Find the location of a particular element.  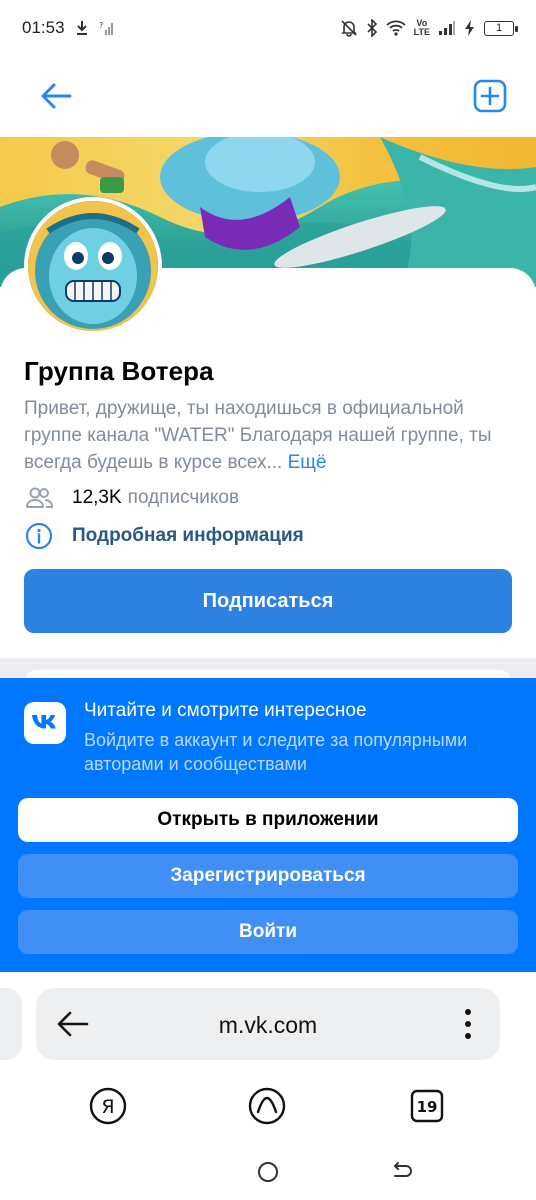

subscribers-row: 12,3K подписчиков is located at coordinates (131, 498).